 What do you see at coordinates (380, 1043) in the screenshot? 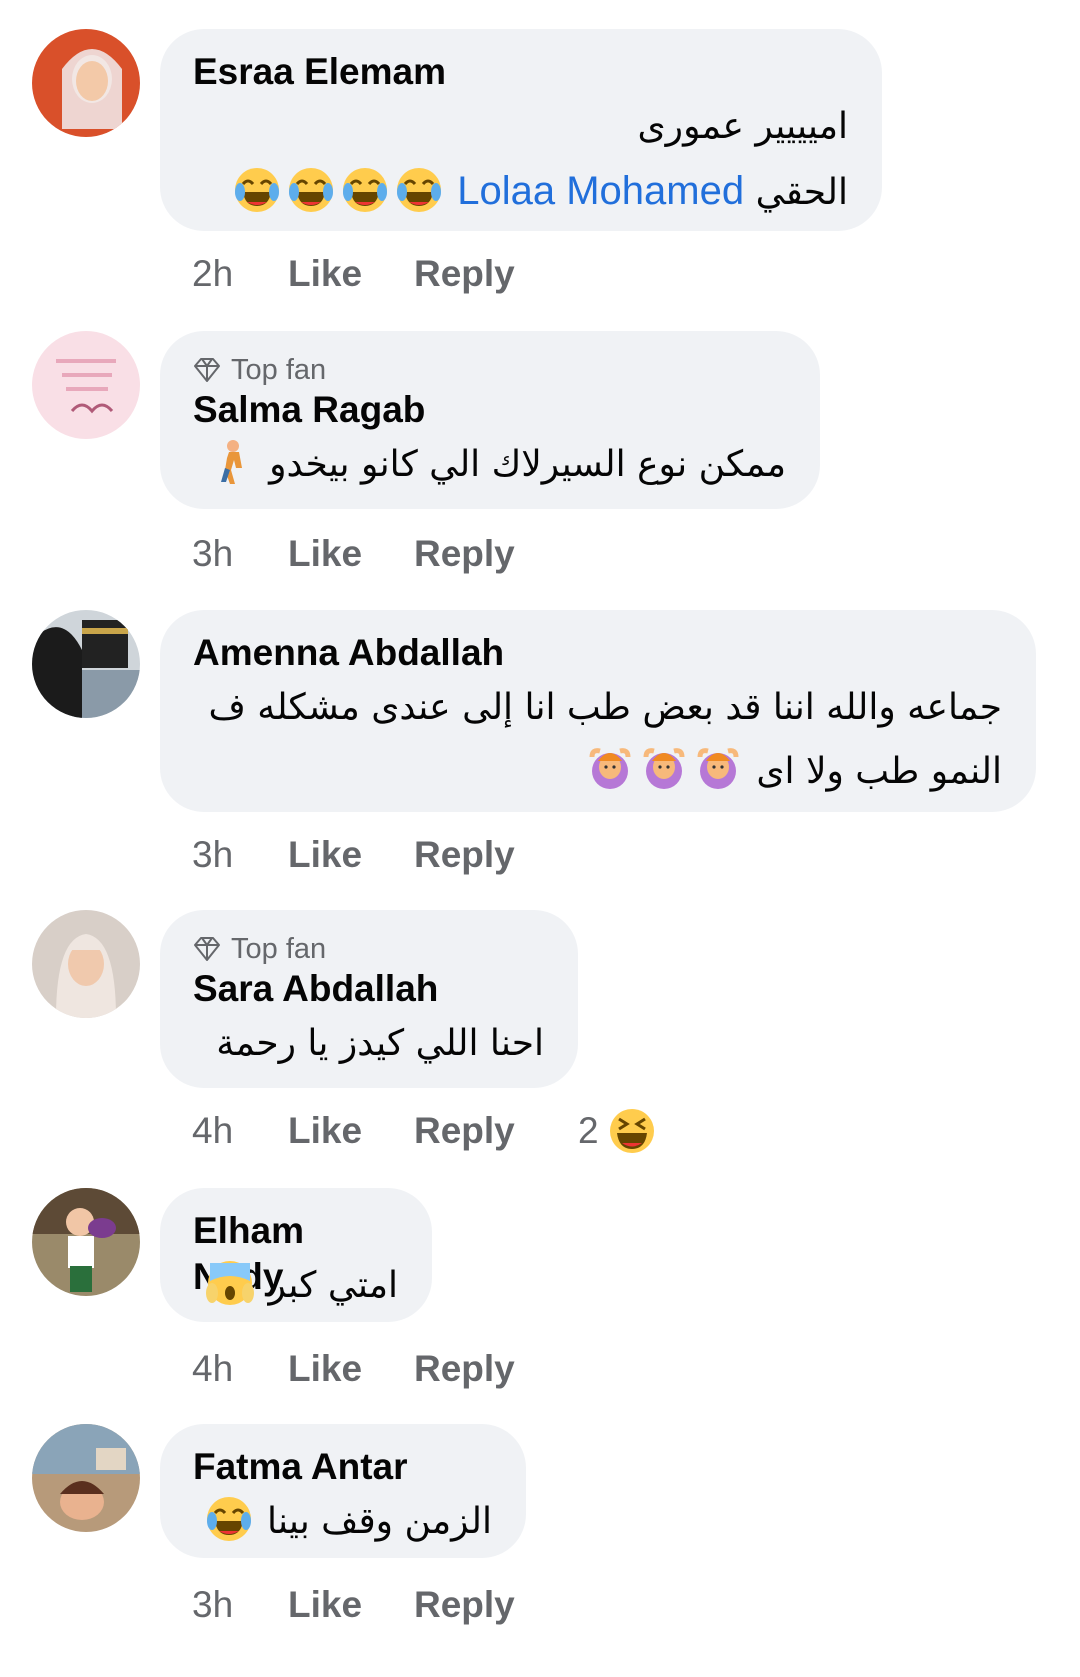
I see `comment-text: احنا اللي كيدز يا رحمة` at bounding box center [380, 1043].